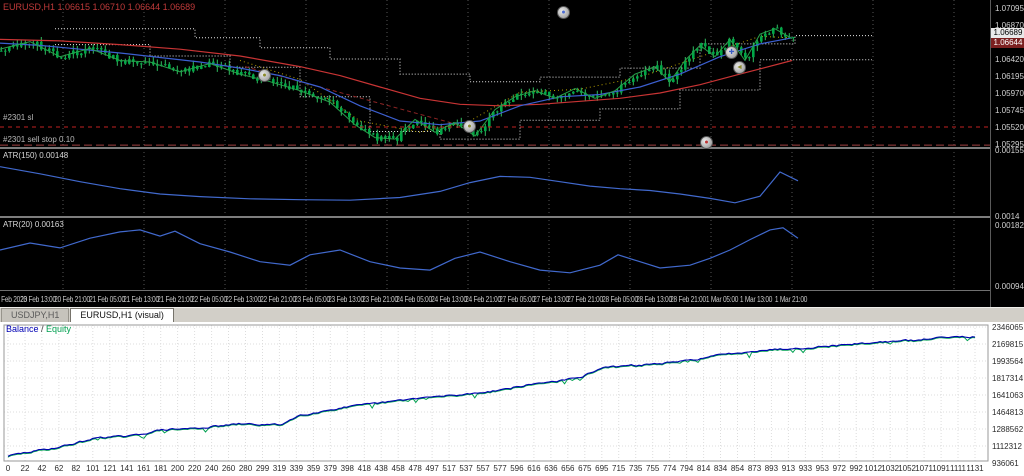 Image resolution: width=1024 pixels, height=476 pixels. I want to click on tester-x-label: 319, so click(279, 468).